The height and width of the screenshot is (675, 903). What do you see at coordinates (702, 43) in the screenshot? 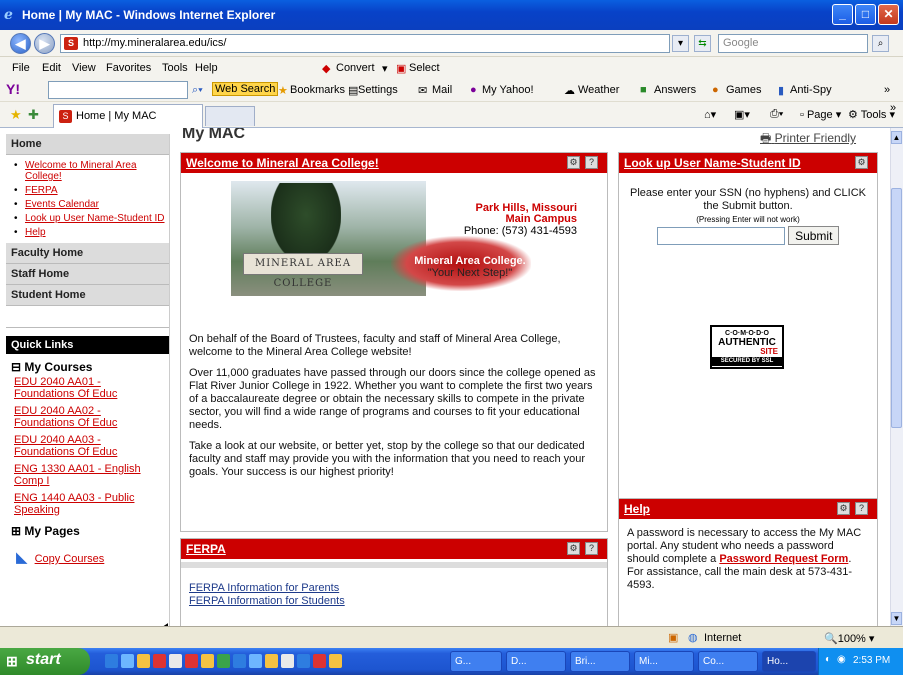
I see `refresh-icon: ⇆` at bounding box center [702, 43].